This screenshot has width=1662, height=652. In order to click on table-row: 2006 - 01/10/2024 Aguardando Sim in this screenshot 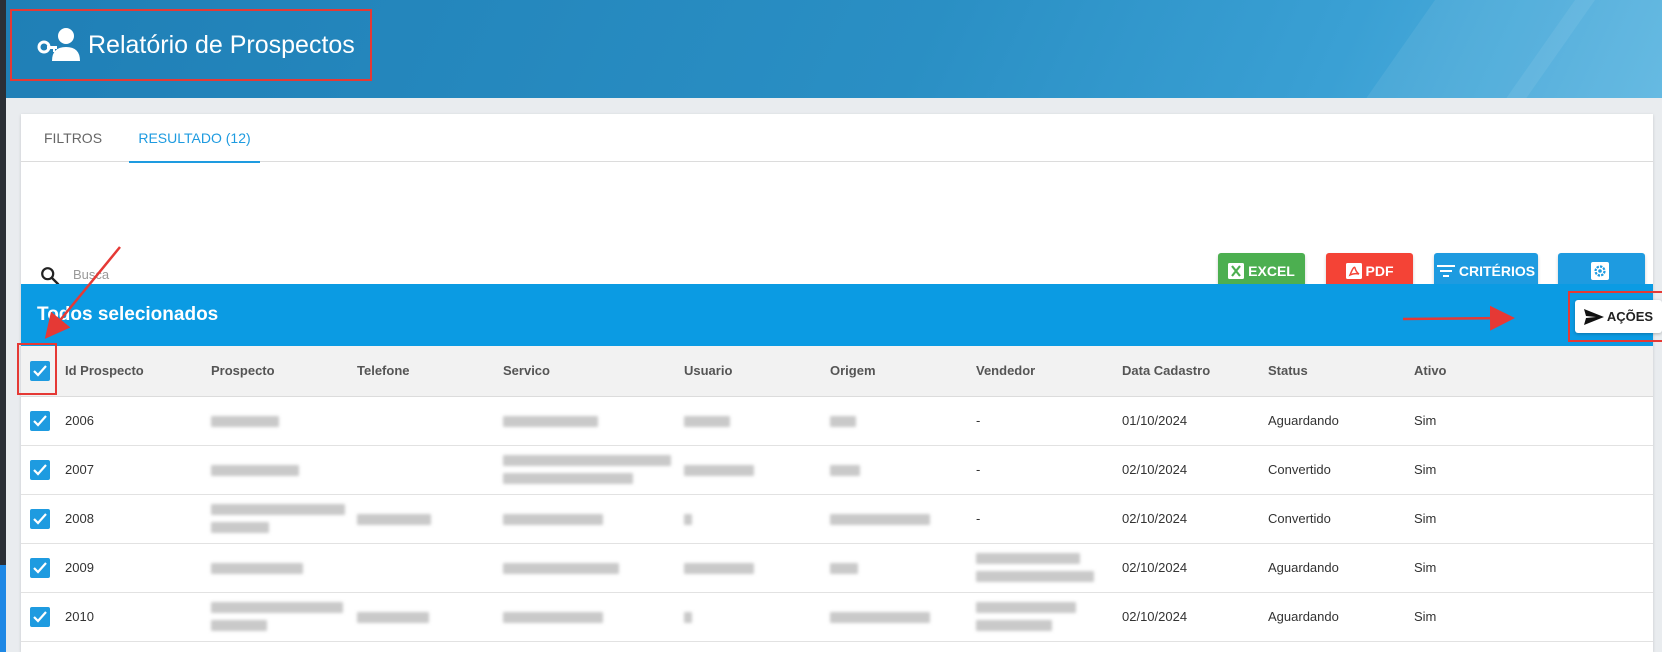, I will do `click(837, 420)`.